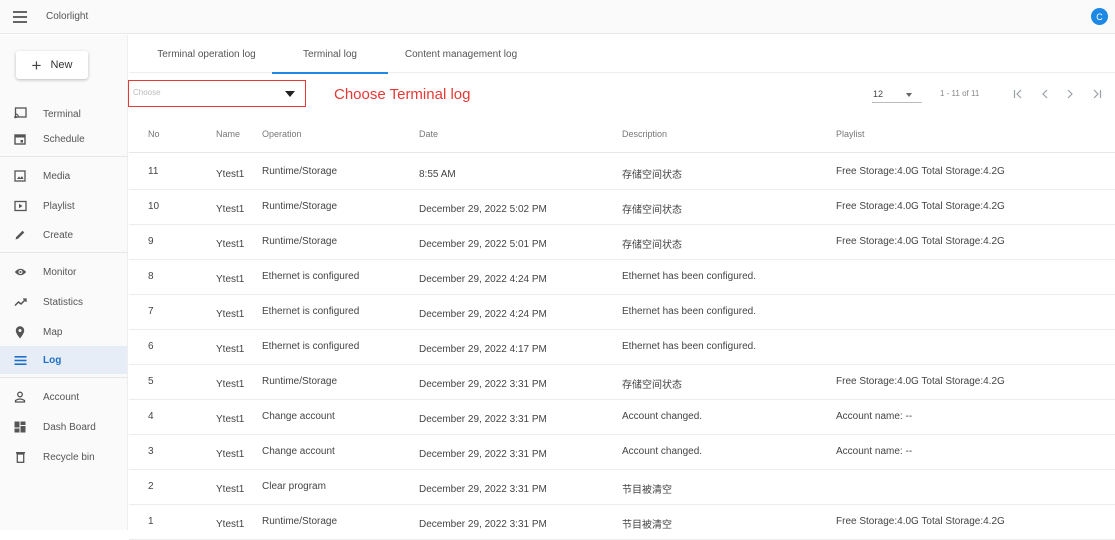  What do you see at coordinates (151, 381) in the screenshot?
I see `cell-no: 5` at bounding box center [151, 381].